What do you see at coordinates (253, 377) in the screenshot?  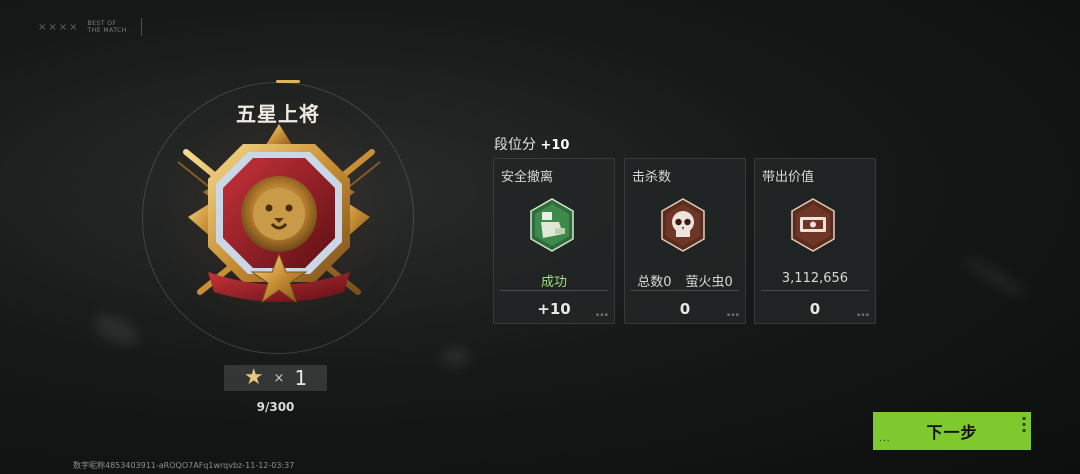 I see `star-icon: ★` at bounding box center [253, 377].